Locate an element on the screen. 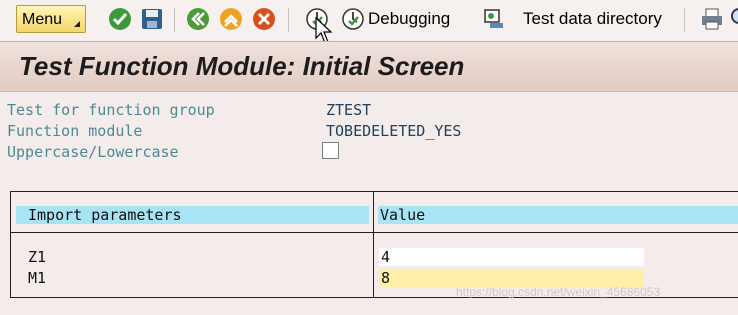  back-icon is located at coordinates (198, 19).